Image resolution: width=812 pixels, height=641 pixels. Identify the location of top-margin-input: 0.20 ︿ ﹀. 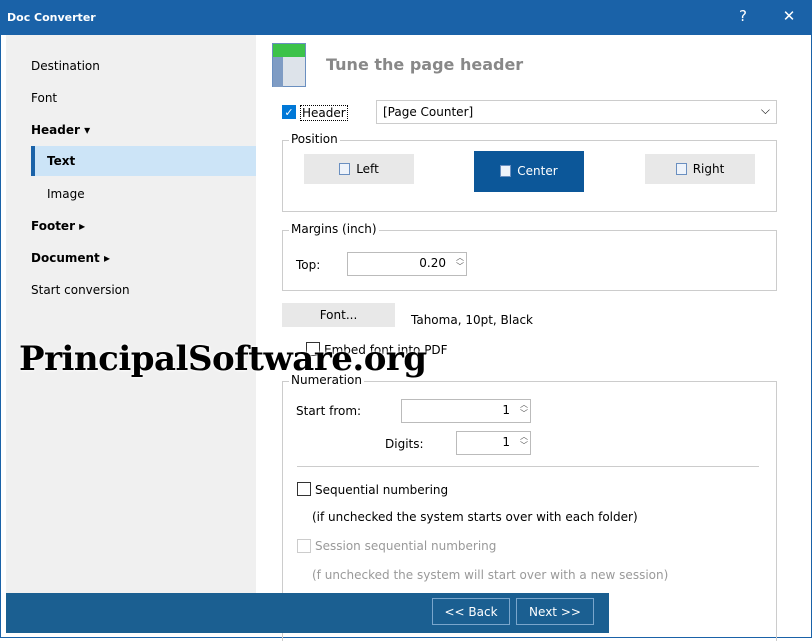
(407, 264).